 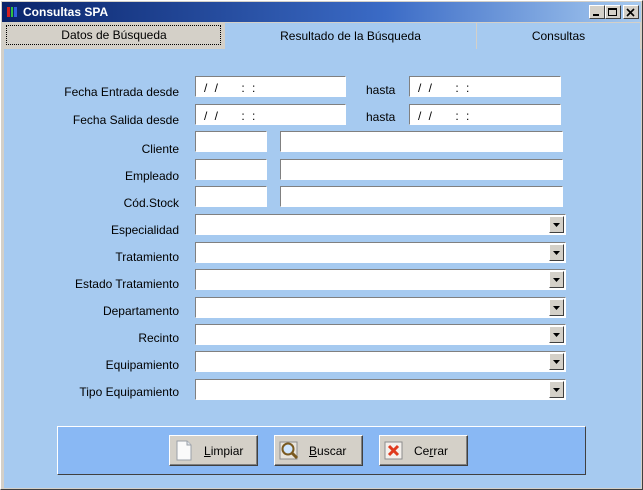 I want to click on fecha-entrada-desde-field, so click(x=270, y=86).